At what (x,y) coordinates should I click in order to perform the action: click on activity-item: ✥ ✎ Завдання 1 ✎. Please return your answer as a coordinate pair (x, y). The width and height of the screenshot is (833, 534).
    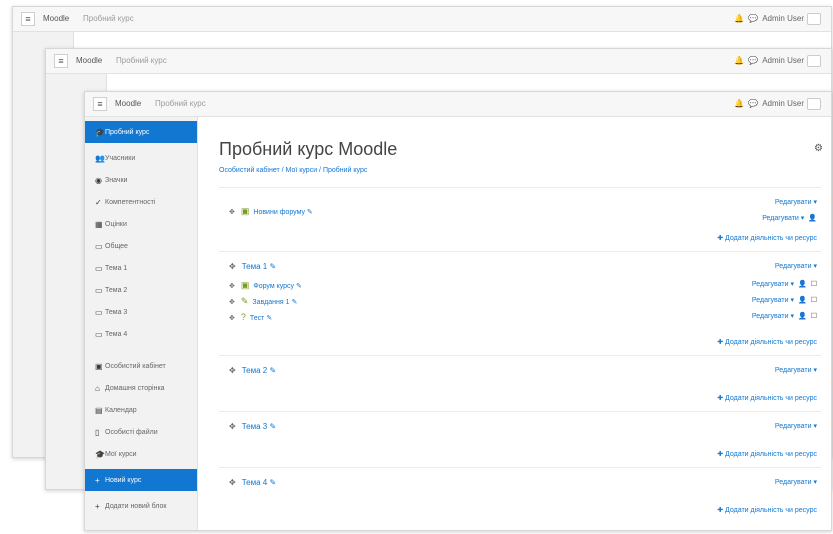
    Looking at the image, I should click on (263, 301).